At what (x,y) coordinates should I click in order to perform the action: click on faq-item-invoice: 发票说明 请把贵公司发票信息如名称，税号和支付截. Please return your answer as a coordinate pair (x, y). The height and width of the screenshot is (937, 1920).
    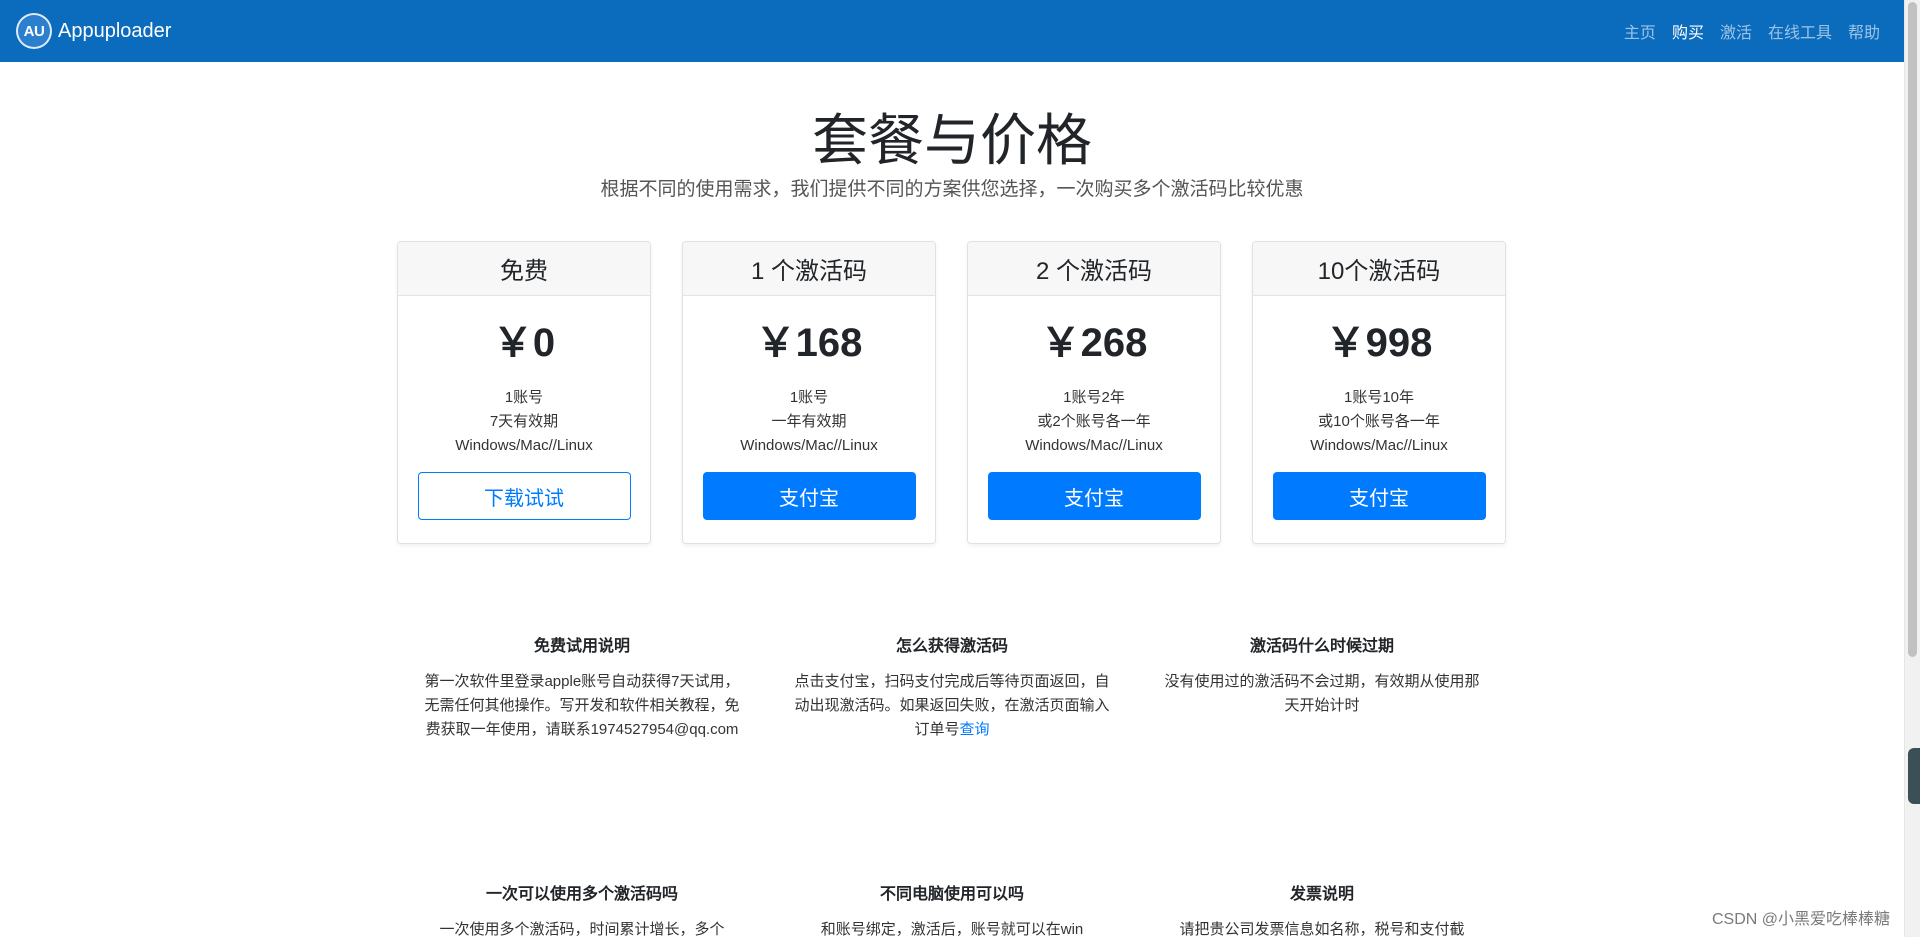
    Looking at the image, I should click on (1322, 908).